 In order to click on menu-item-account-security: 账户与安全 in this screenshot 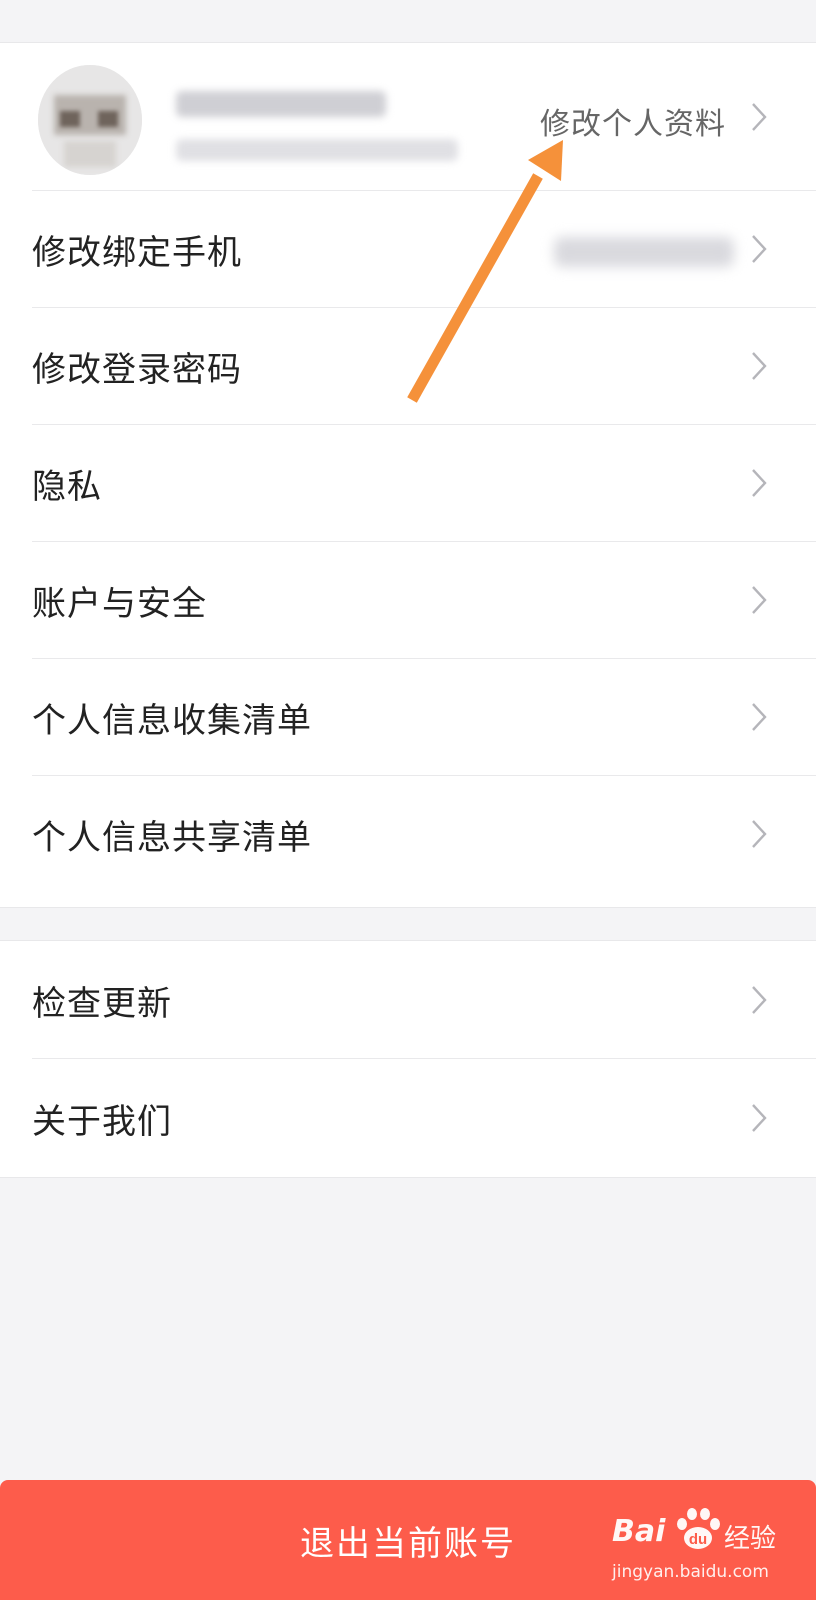, I will do `click(408, 600)`.